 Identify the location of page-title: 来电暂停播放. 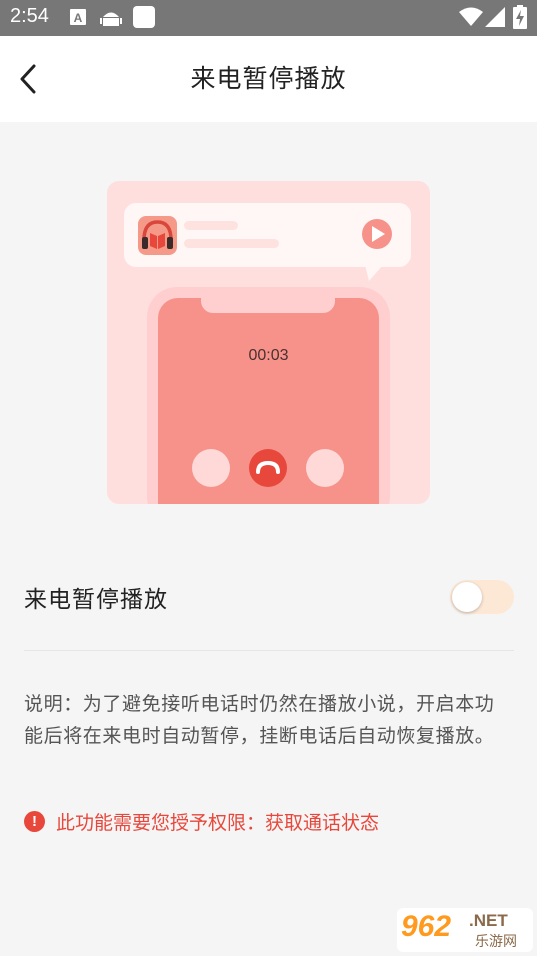
(268, 78).